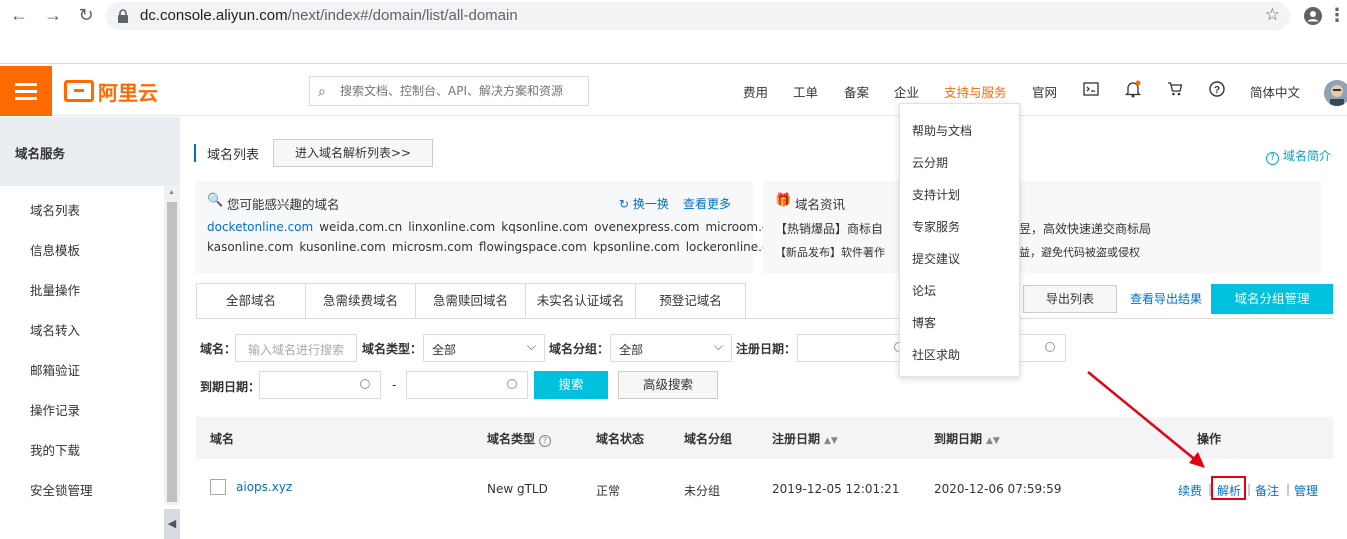 The height and width of the screenshot is (539, 1347). I want to click on row-expire-date: 2020-12-06 07:59:59, so click(998, 489).